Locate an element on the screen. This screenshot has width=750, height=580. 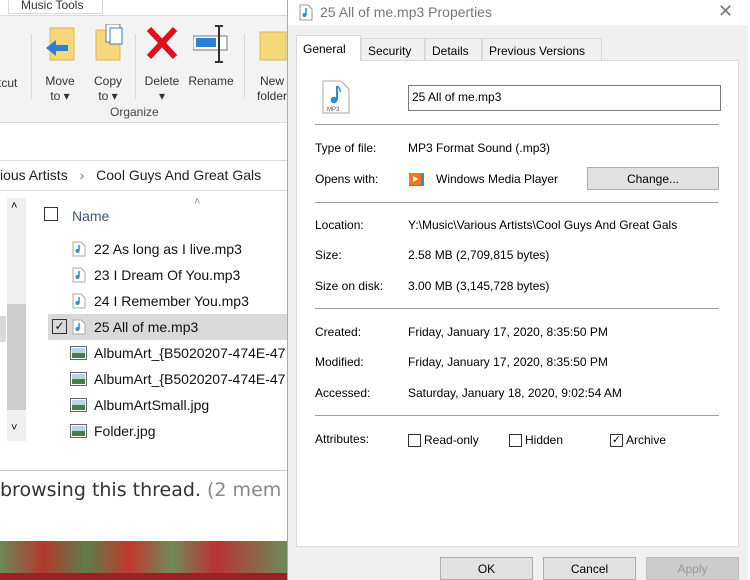
tab-previous-versions: Previous Versions is located at coordinates (542, 49).